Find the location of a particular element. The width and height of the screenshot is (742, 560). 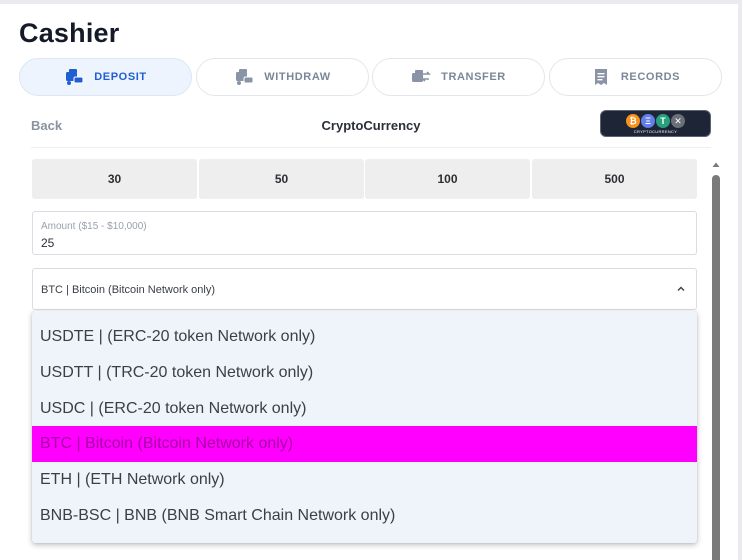

currency-option-selected: BTC | Bitcoin (Bitcoin Network only) is located at coordinates (364, 444).